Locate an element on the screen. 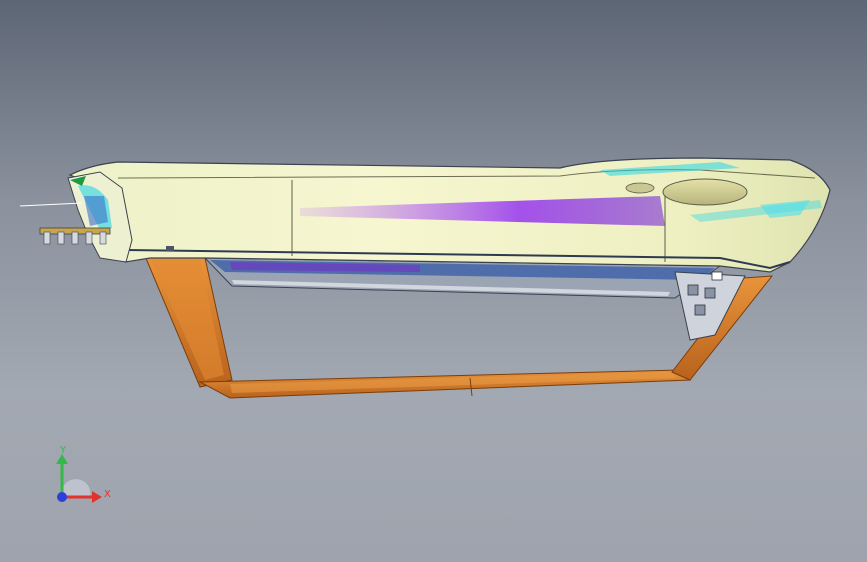 The image size is (867, 562). y-axis-label: Y is located at coordinates (63, 450).